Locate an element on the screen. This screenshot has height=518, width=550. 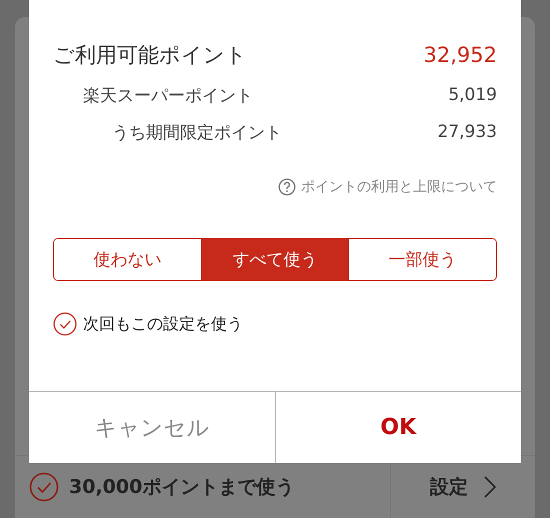
remember-label: 次回もこの設定を使う is located at coordinates (163, 324).